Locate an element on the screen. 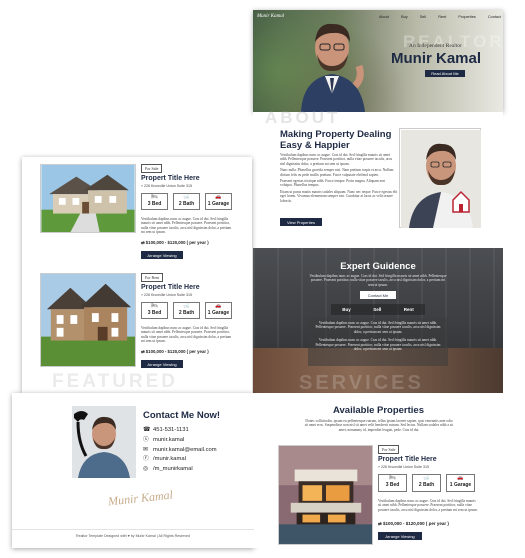  instagram-icon: ◎ is located at coordinates (146, 469).